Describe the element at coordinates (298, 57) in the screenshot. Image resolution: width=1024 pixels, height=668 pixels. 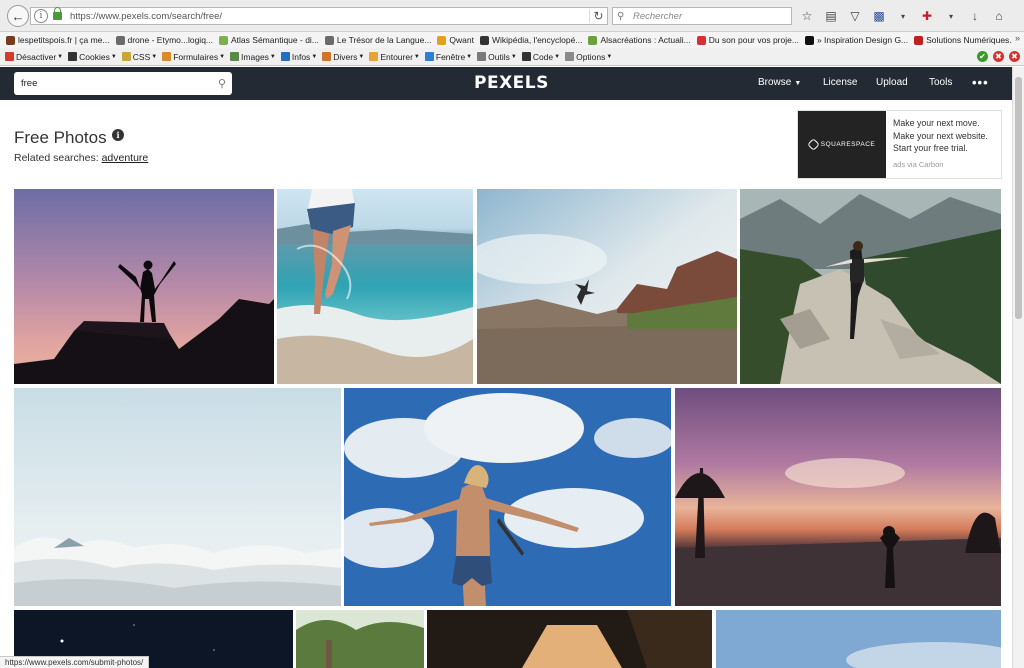
I see `dev-toolbar-menu: Infos ▼` at that location.